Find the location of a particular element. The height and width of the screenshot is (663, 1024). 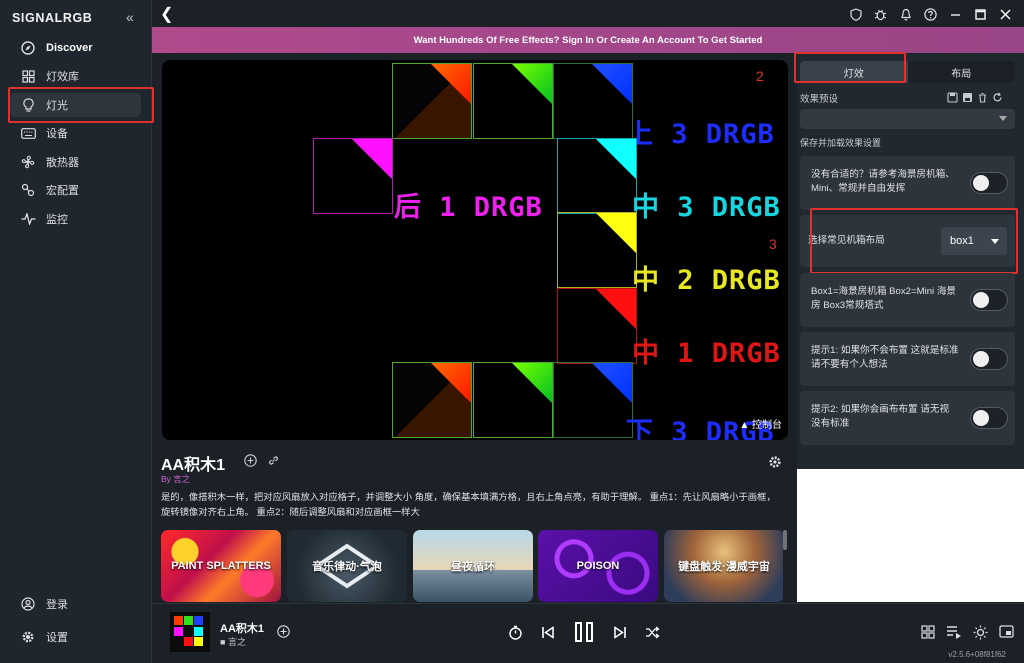

add-icon is located at coordinates (250, 463).